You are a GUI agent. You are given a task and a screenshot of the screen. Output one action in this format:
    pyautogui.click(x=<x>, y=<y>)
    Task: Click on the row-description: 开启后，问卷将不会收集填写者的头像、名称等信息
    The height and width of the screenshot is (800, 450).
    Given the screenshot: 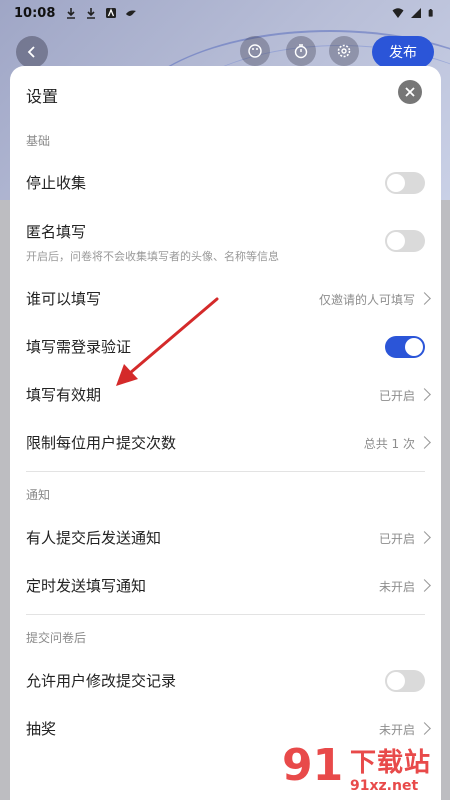 What is the action you would take?
    pyautogui.click(x=152, y=256)
    